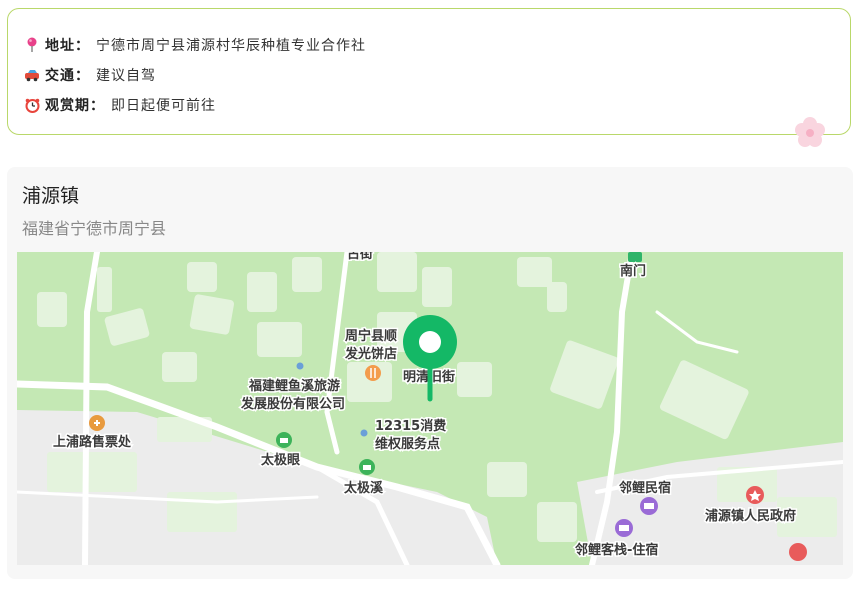  What do you see at coordinates (635, 257) in the screenshot?
I see `south-gate-poi-icon` at bounding box center [635, 257].